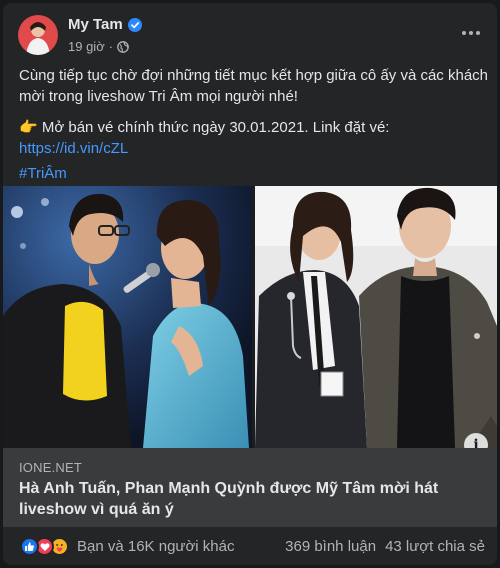 Image resolution: width=500 pixels, height=568 pixels. Describe the element at coordinates (156, 546) in the screenshot. I see `reactions-count: Bạn và 16K người khác` at that location.